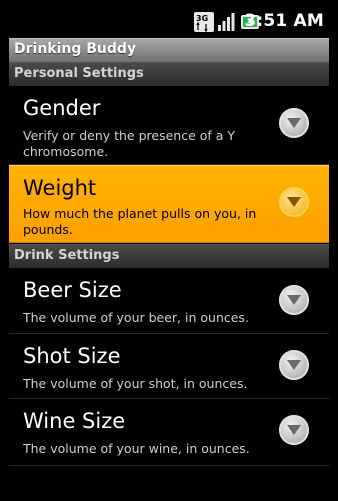 The image size is (338, 501). I want to click on category-drink-settings: Drink Settings, so click(169, 256).